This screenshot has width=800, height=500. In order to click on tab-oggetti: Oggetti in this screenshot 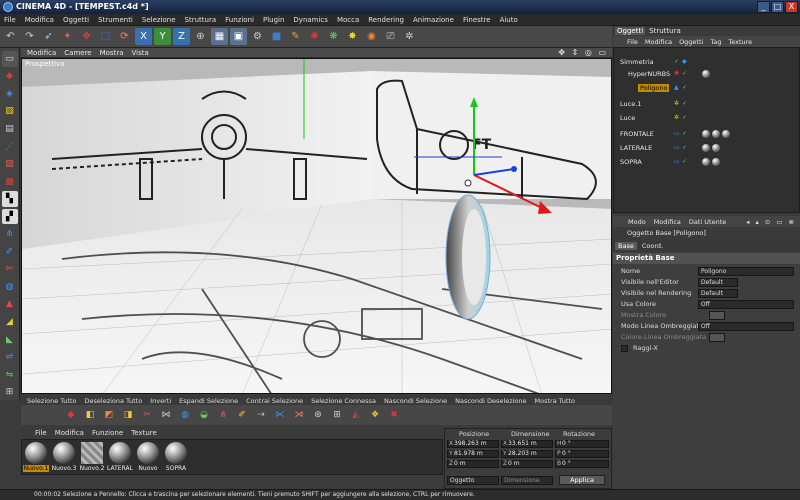, I will do `click(630, 31)`.